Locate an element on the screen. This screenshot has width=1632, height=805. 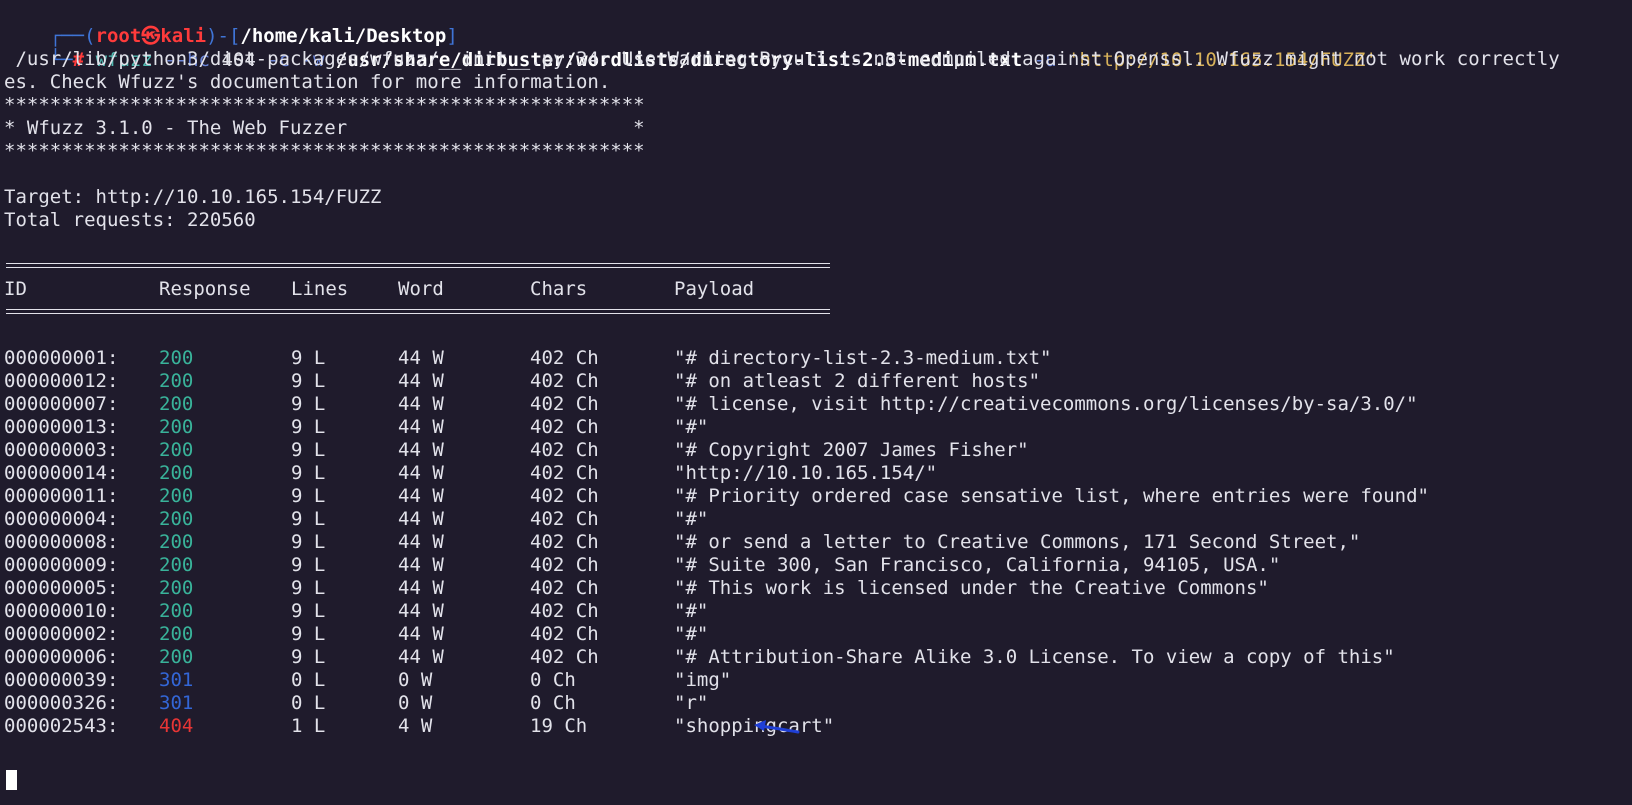
table-row: 000000004: 200 9 L 44 W 402 Ch "#" is located at coordinates (804, 519).